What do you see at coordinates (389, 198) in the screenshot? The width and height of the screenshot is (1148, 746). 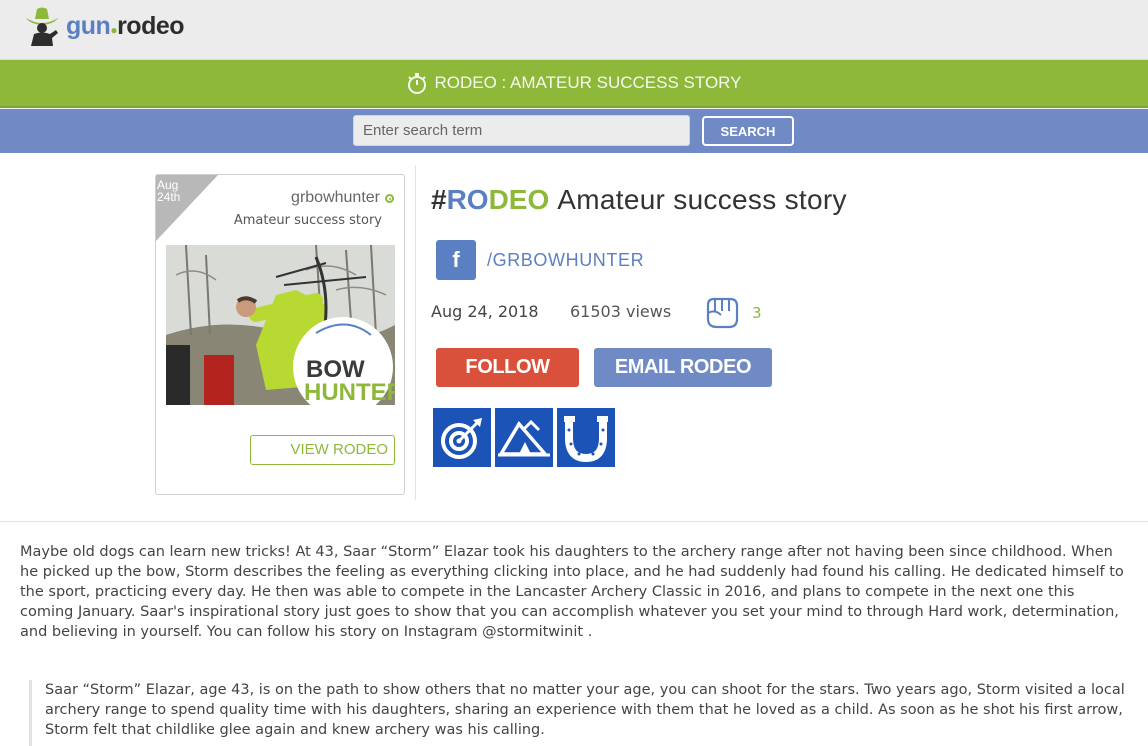 I see `online-status-icon` at bounding box center [389, 198].